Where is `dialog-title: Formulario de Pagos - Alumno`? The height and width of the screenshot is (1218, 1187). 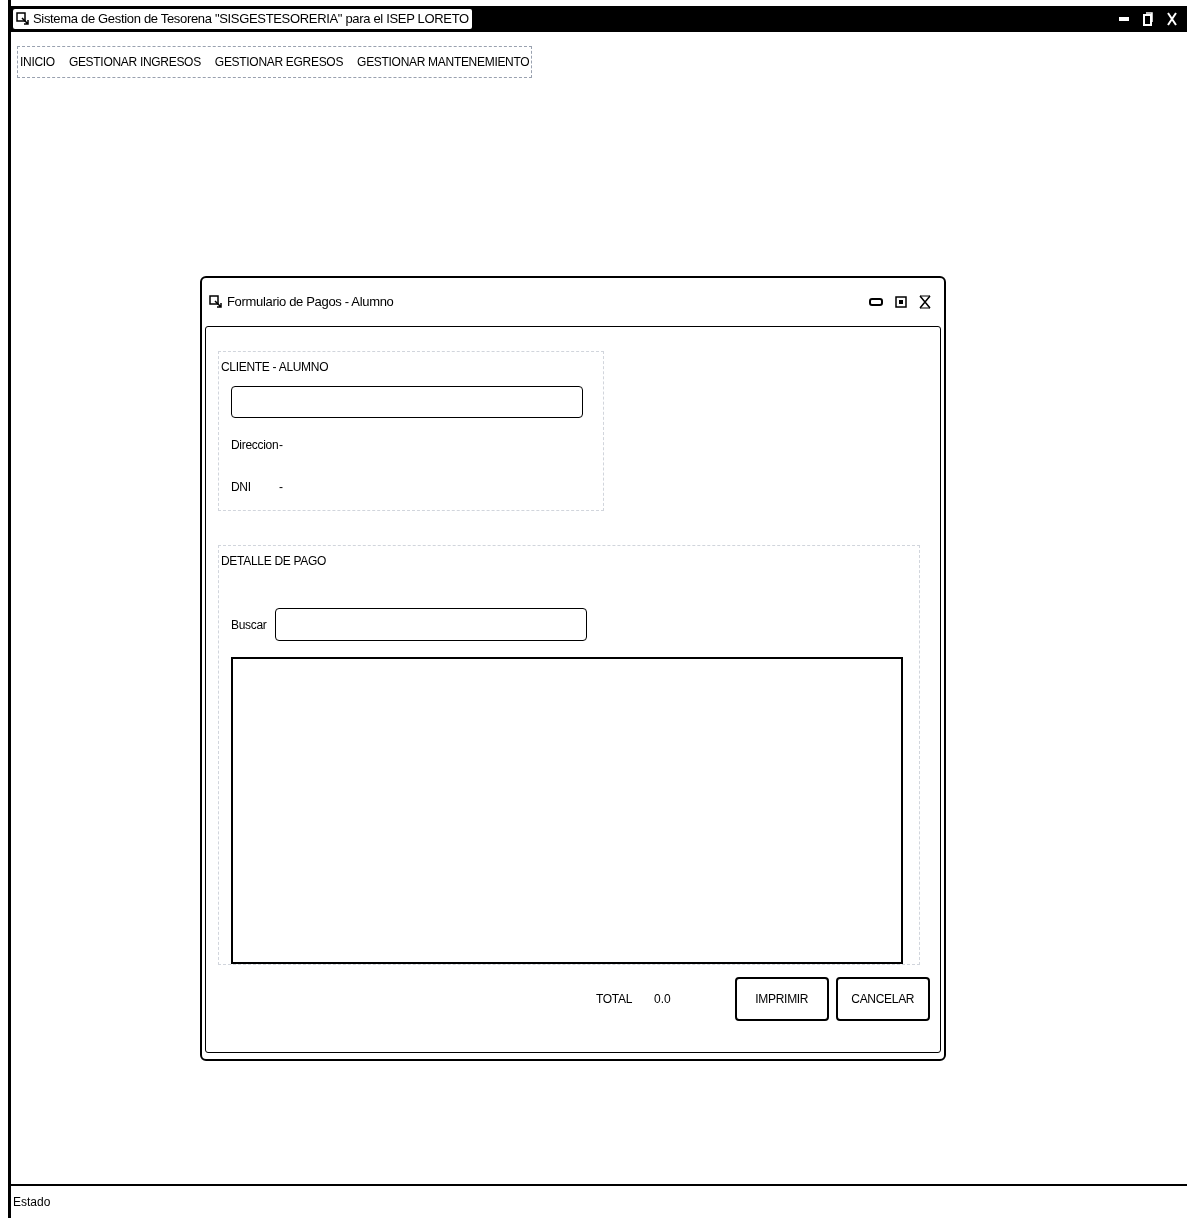
dialog-title: Formulario de Pagos - Alumno is located at coordinates (310, 302).